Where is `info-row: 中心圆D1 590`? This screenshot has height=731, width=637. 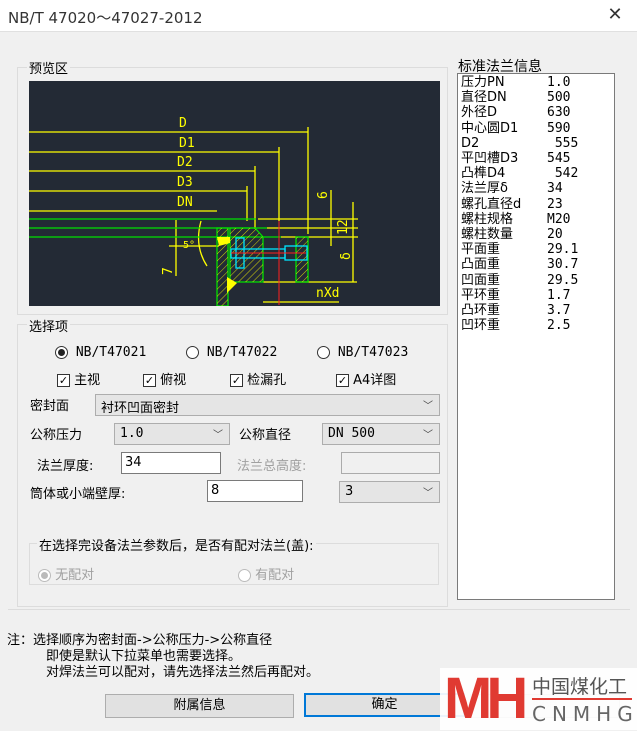
info-row: 中心圆D1 590 is located at coordinates (515, 128).